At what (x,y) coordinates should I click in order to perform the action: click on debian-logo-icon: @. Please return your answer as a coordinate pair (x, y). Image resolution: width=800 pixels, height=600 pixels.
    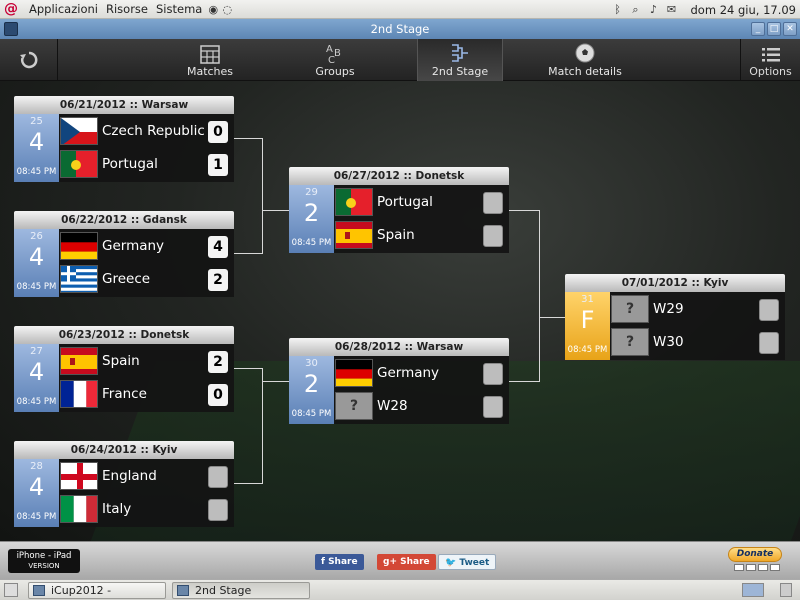
    Looking at the image, I should click on (11, 9).